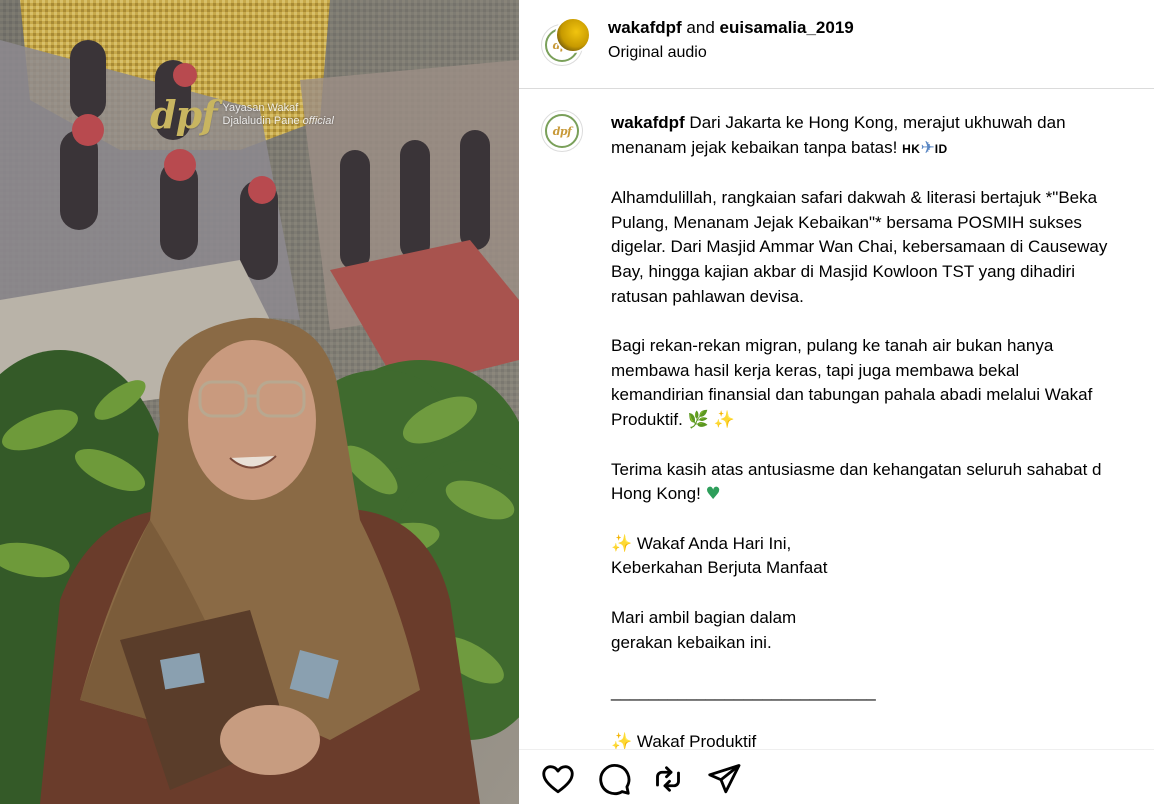 The image size is (1154, 805). I want to click on collaborator-username: euisamalia_2019, so click(787, 27).